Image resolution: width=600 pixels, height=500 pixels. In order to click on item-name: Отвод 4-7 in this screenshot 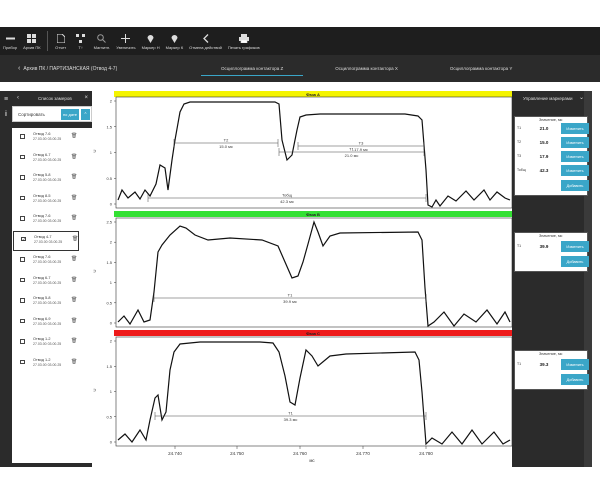, I will do `click(43, 236)`.